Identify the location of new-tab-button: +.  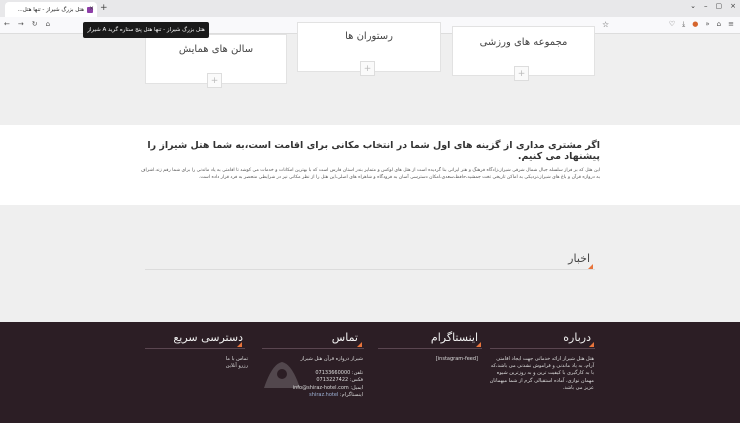
(104, 8).